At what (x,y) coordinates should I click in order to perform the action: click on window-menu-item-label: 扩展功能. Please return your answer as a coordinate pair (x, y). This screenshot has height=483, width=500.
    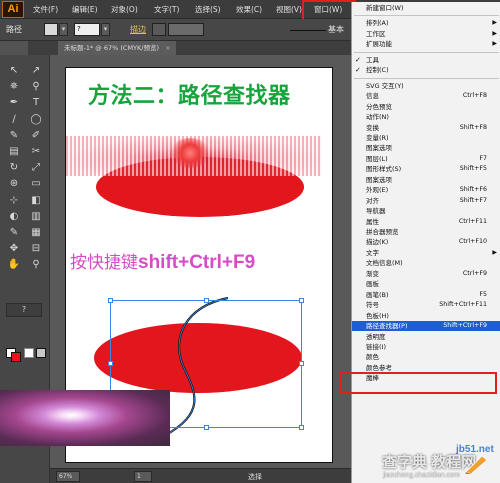
    Looking at the image, I should click on (379, 44).